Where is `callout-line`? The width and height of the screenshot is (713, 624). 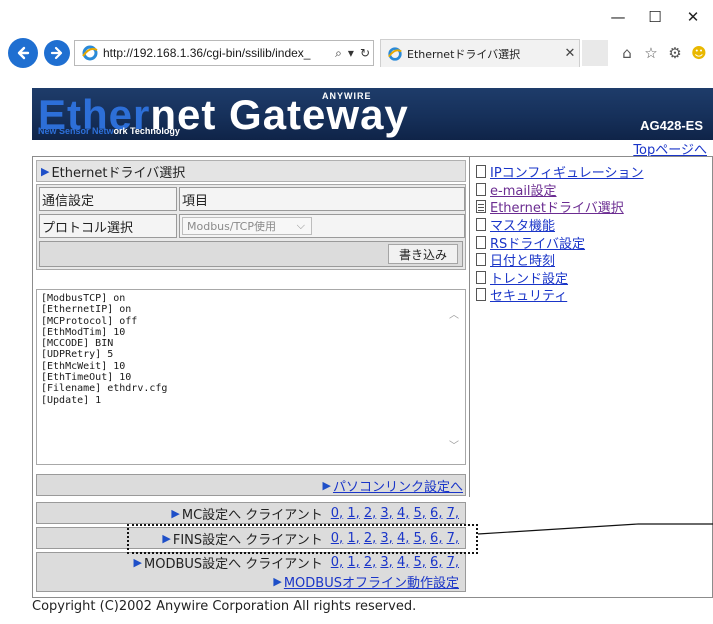 callout-line is located at coordinates (595, 529).